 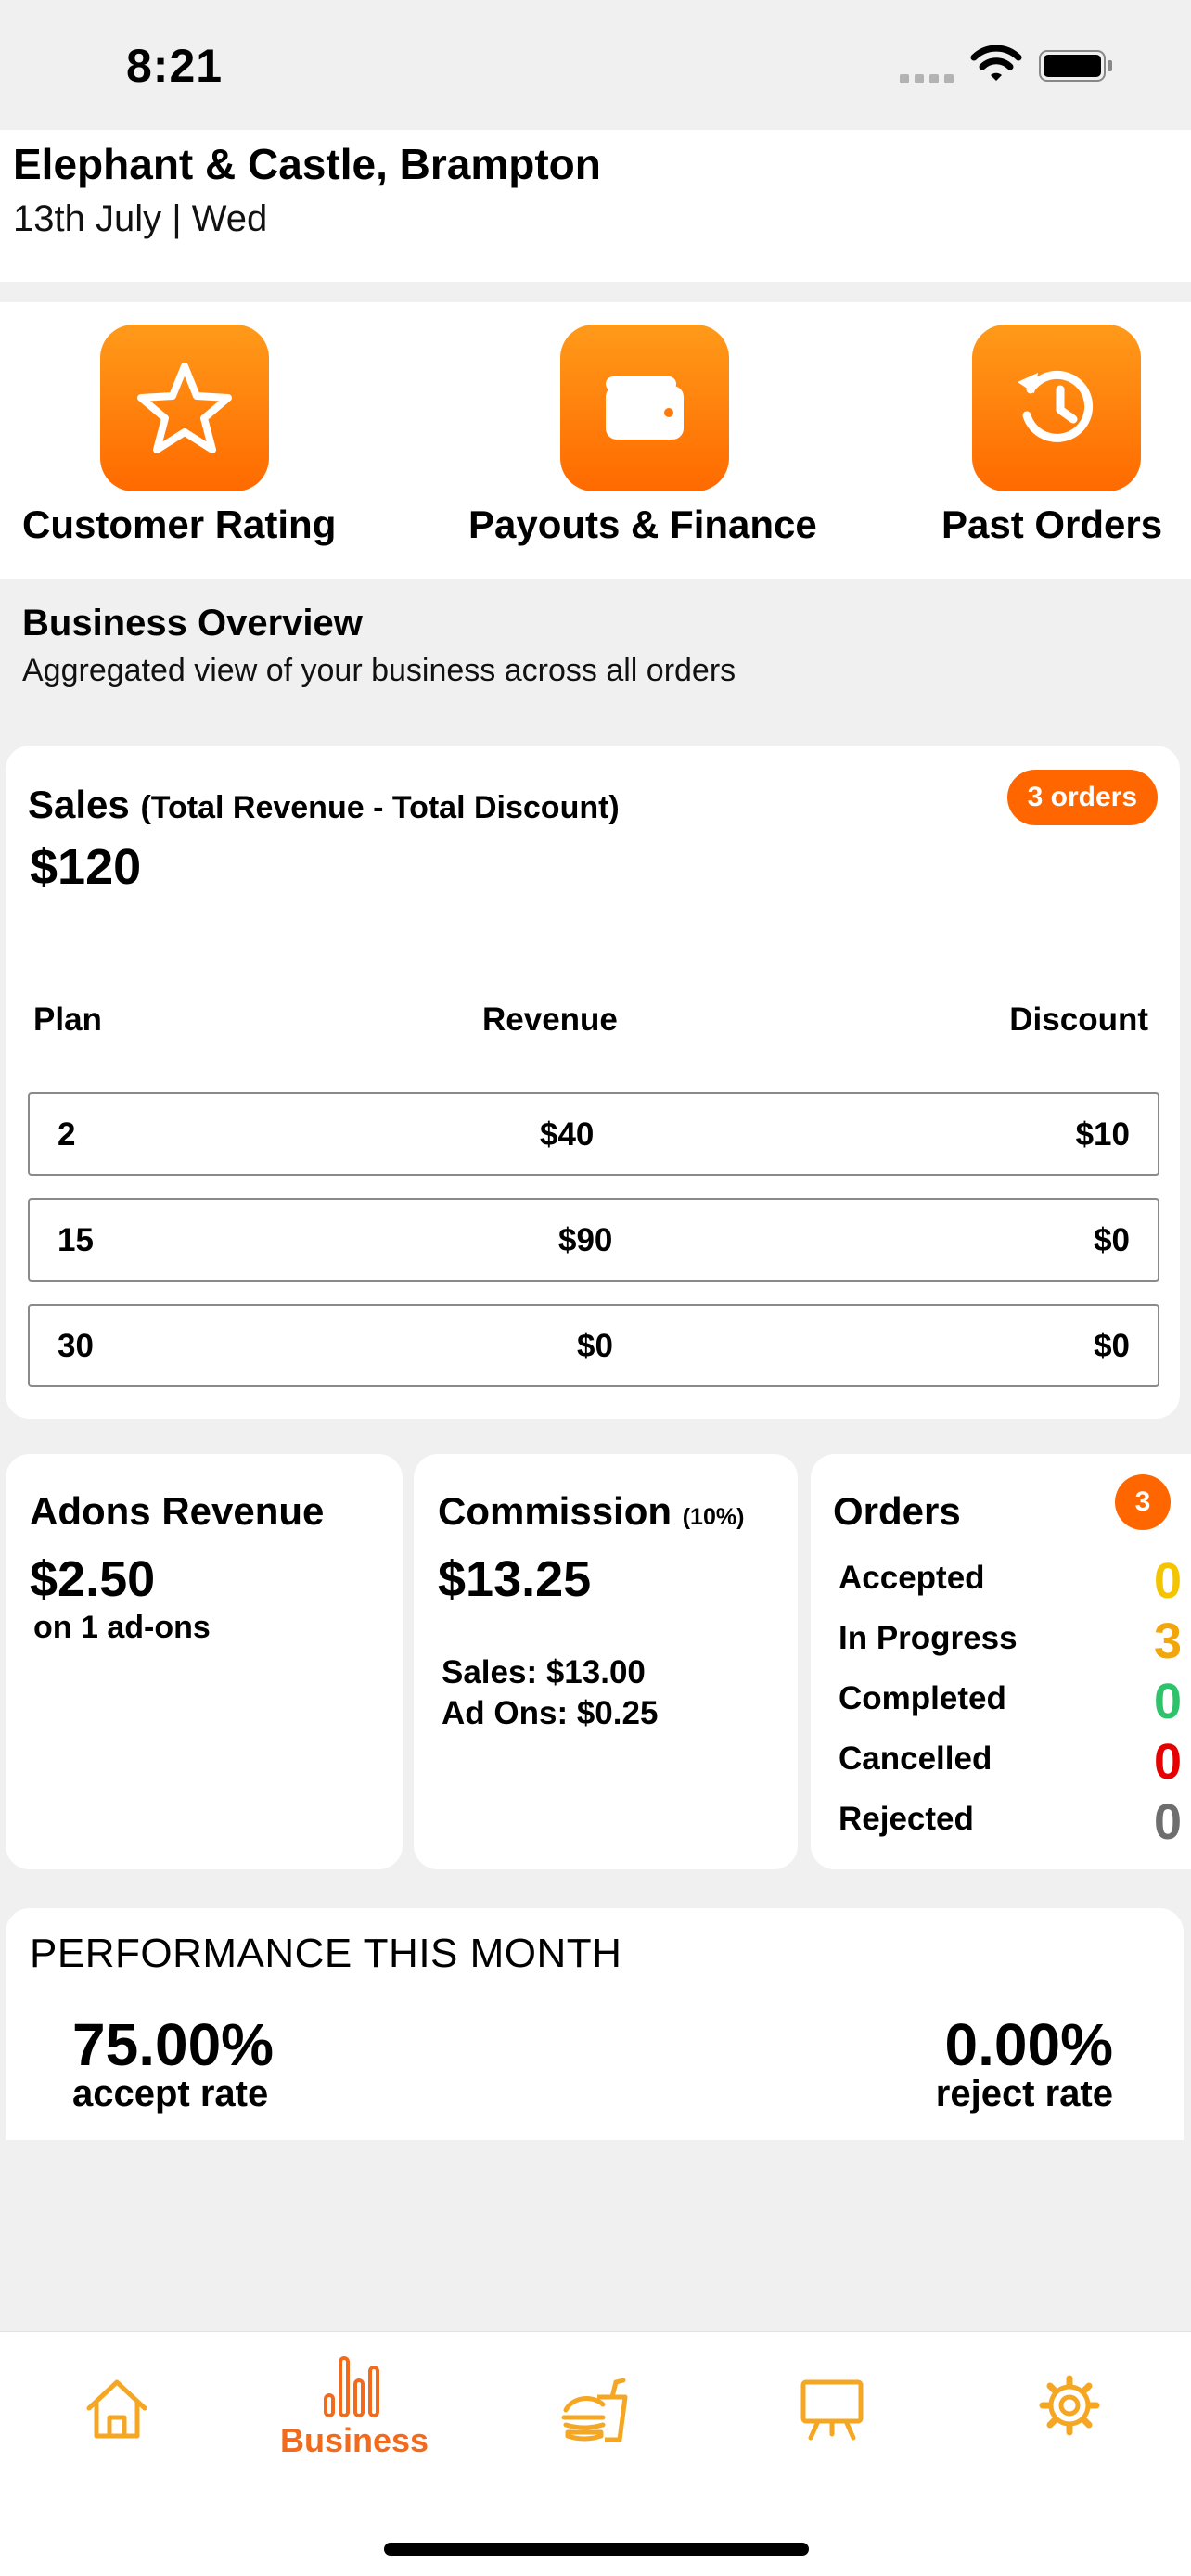 I want to click on past-orders-button, so click(x=1056, y=408).